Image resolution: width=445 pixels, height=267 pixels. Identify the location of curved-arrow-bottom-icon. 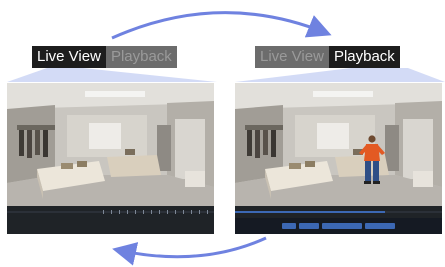
(189, 251).